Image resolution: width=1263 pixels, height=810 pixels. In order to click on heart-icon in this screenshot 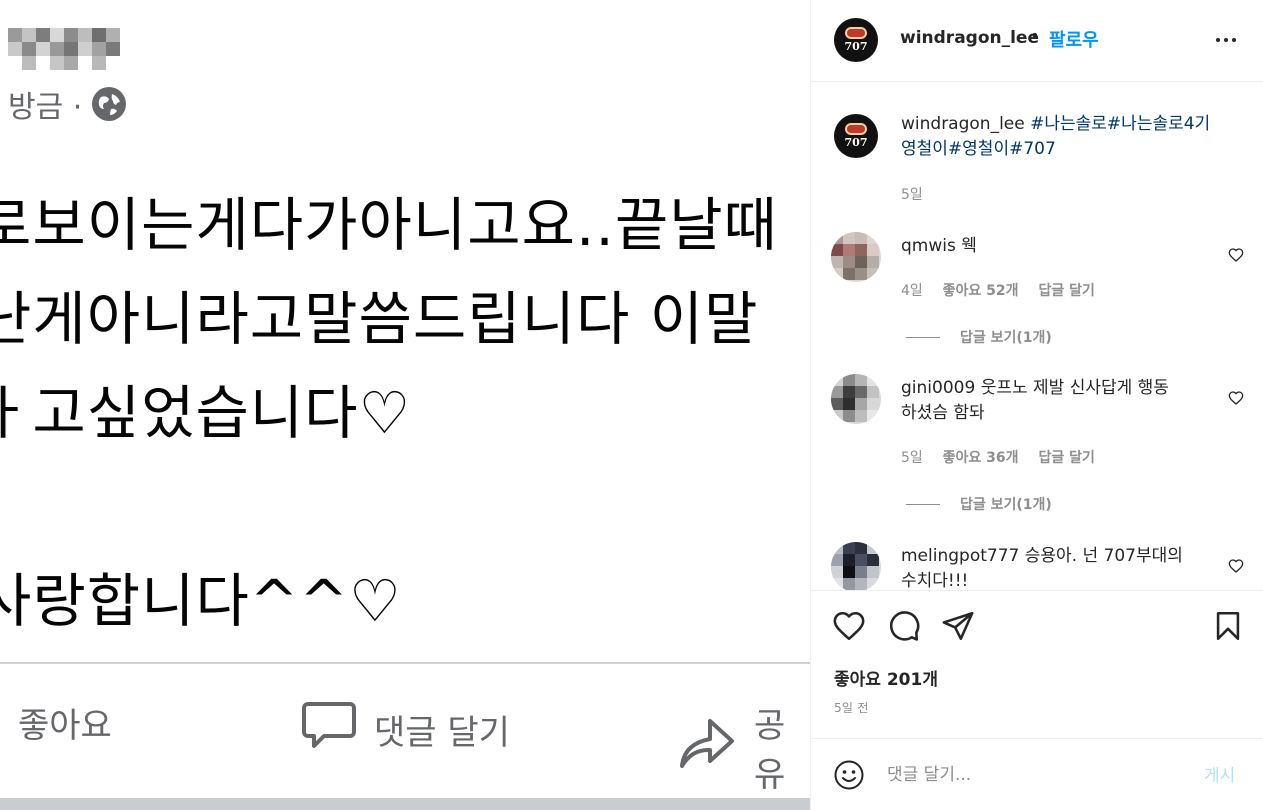, I will do `click(849, 626)`.